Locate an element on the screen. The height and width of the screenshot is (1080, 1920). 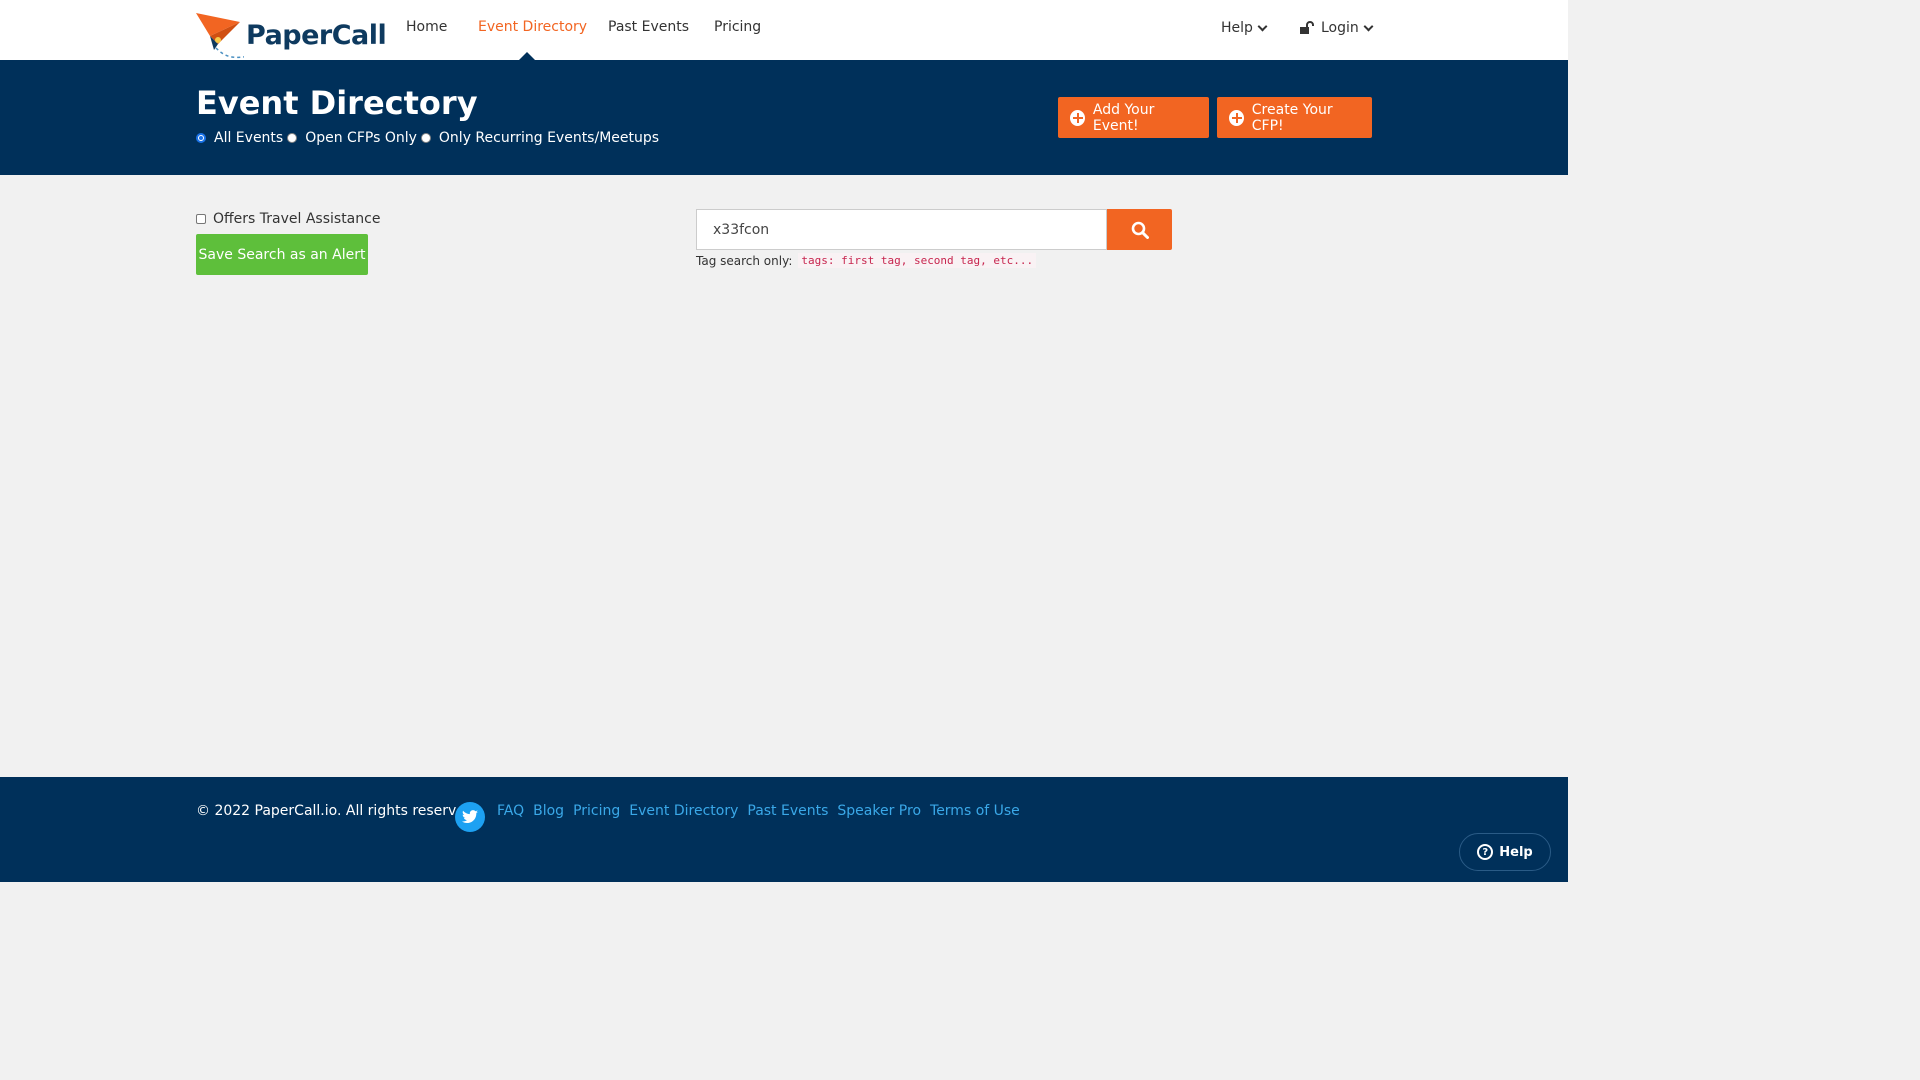
help-widget-label: Help is located at coordinates (1516, 852).